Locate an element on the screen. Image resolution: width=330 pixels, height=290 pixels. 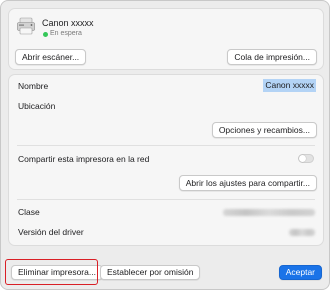
printer-status-text: En espera is located at coordinates (66, 33).